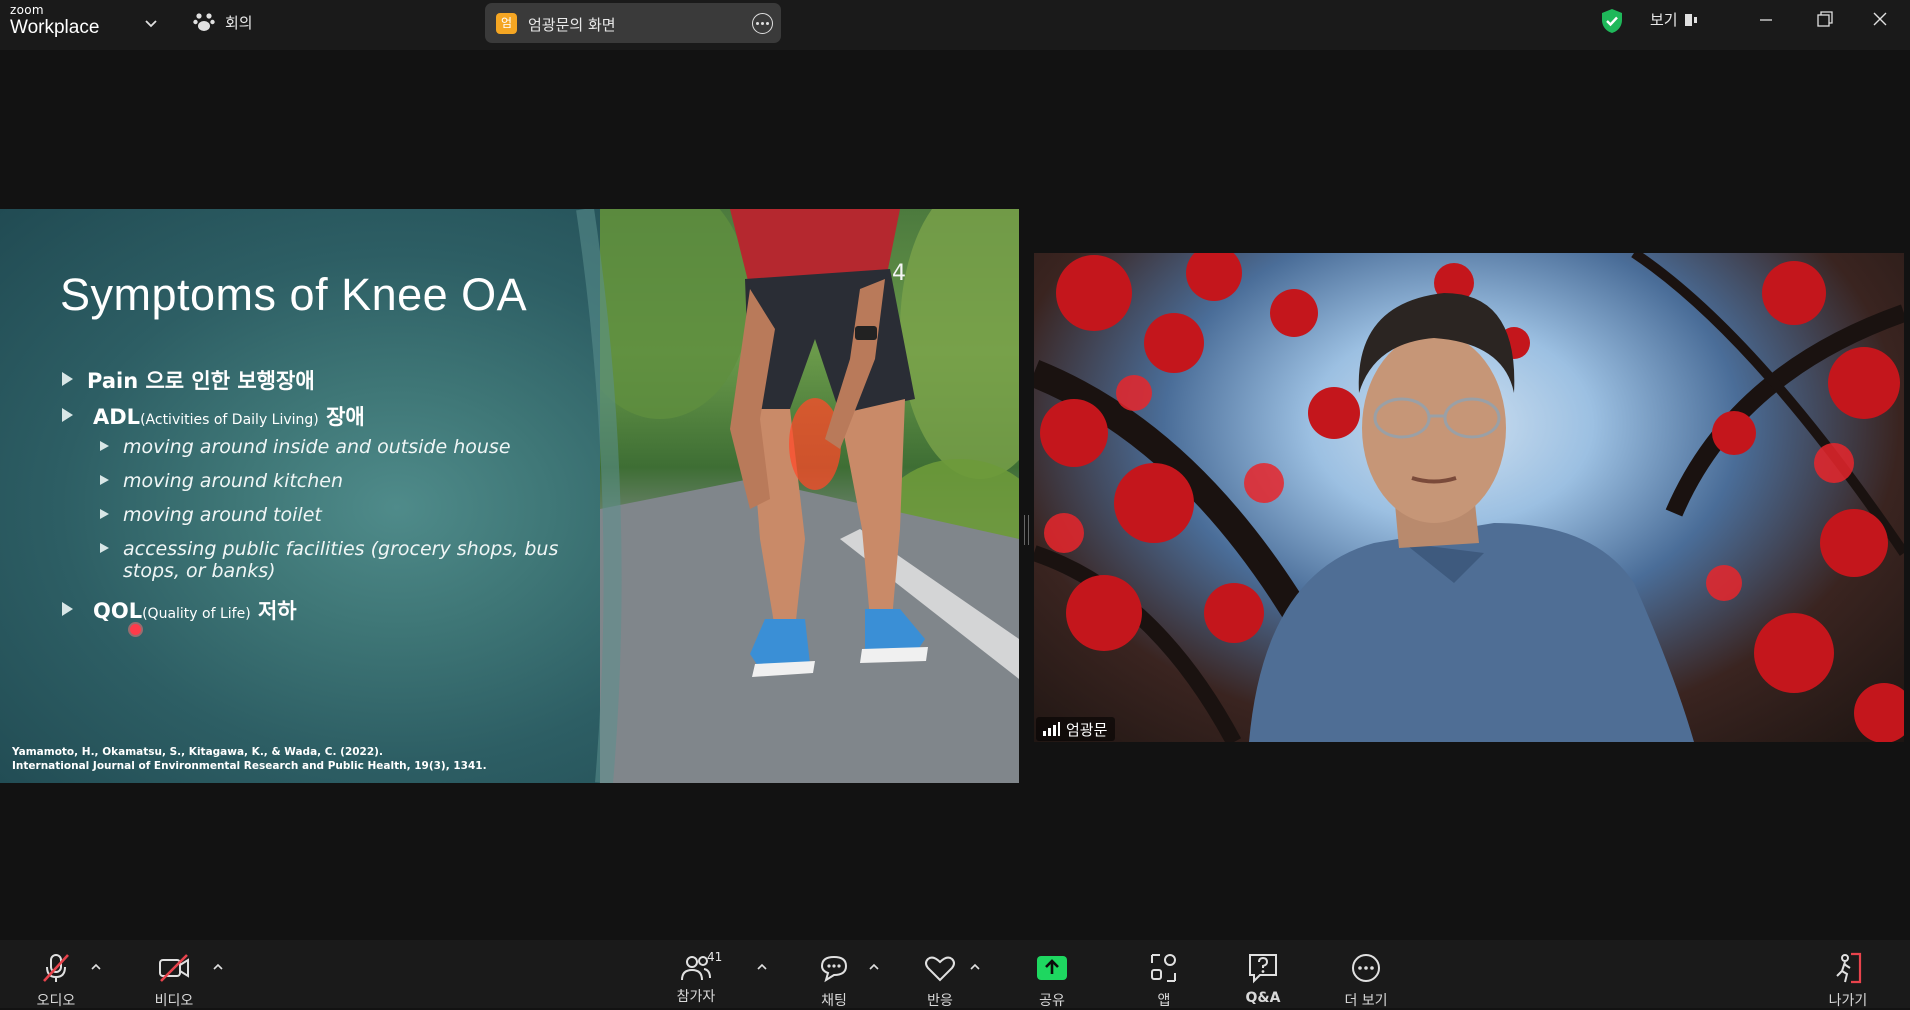 The image size is (1910, 1010). What do you see at coordinates (1163, 968) in the screenshot?
I see `apps-grid-icon` at bounding box center [1163, 968].